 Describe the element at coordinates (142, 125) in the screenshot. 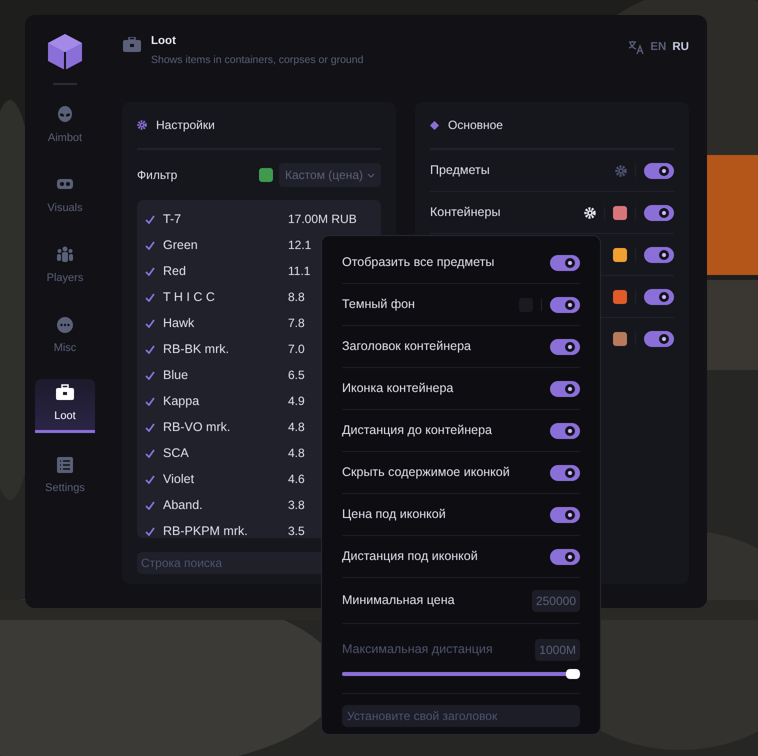

I see `gear-icon` at that location.